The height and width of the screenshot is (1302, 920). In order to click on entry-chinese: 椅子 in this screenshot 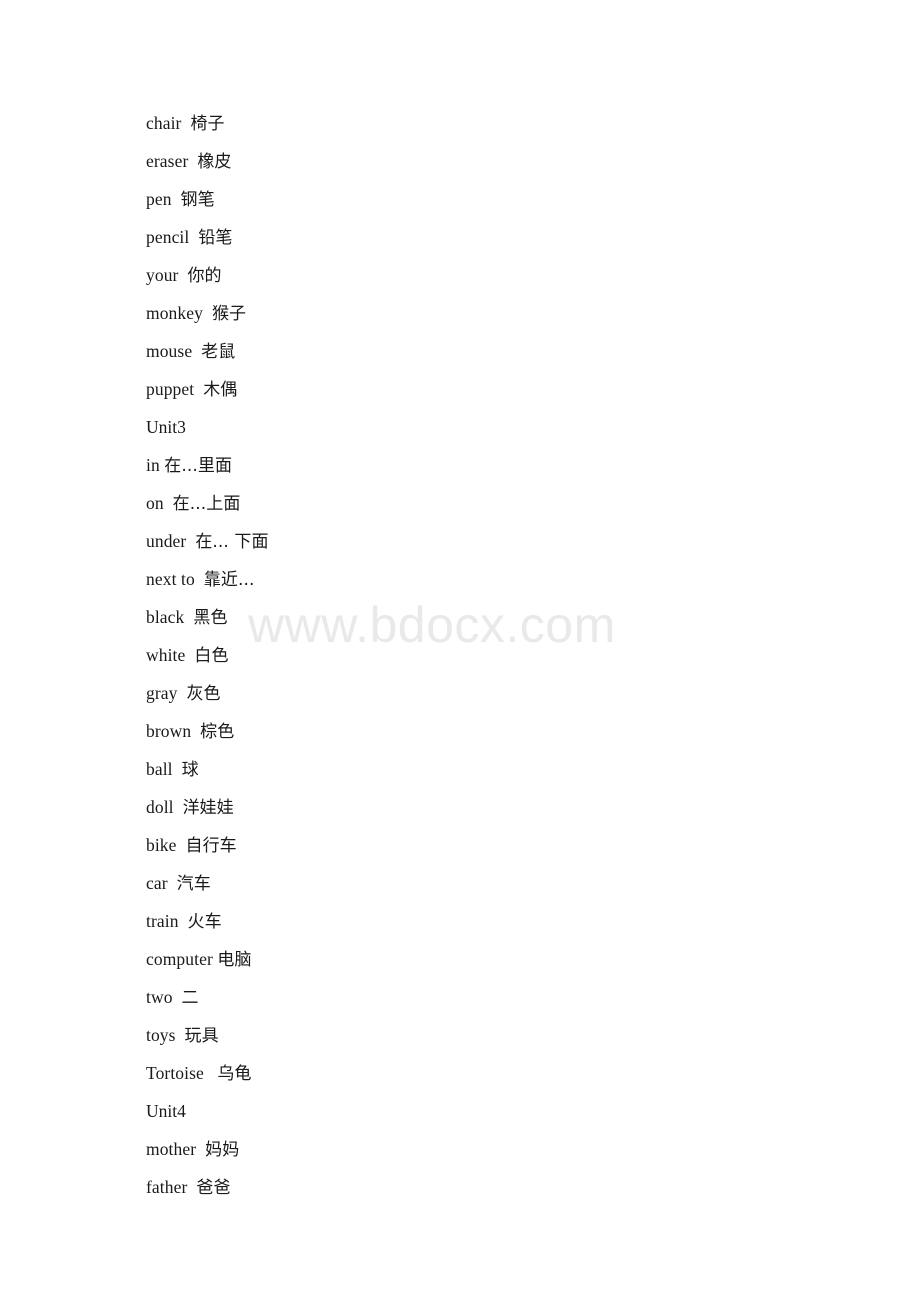, I will do `click(207, 124)`.